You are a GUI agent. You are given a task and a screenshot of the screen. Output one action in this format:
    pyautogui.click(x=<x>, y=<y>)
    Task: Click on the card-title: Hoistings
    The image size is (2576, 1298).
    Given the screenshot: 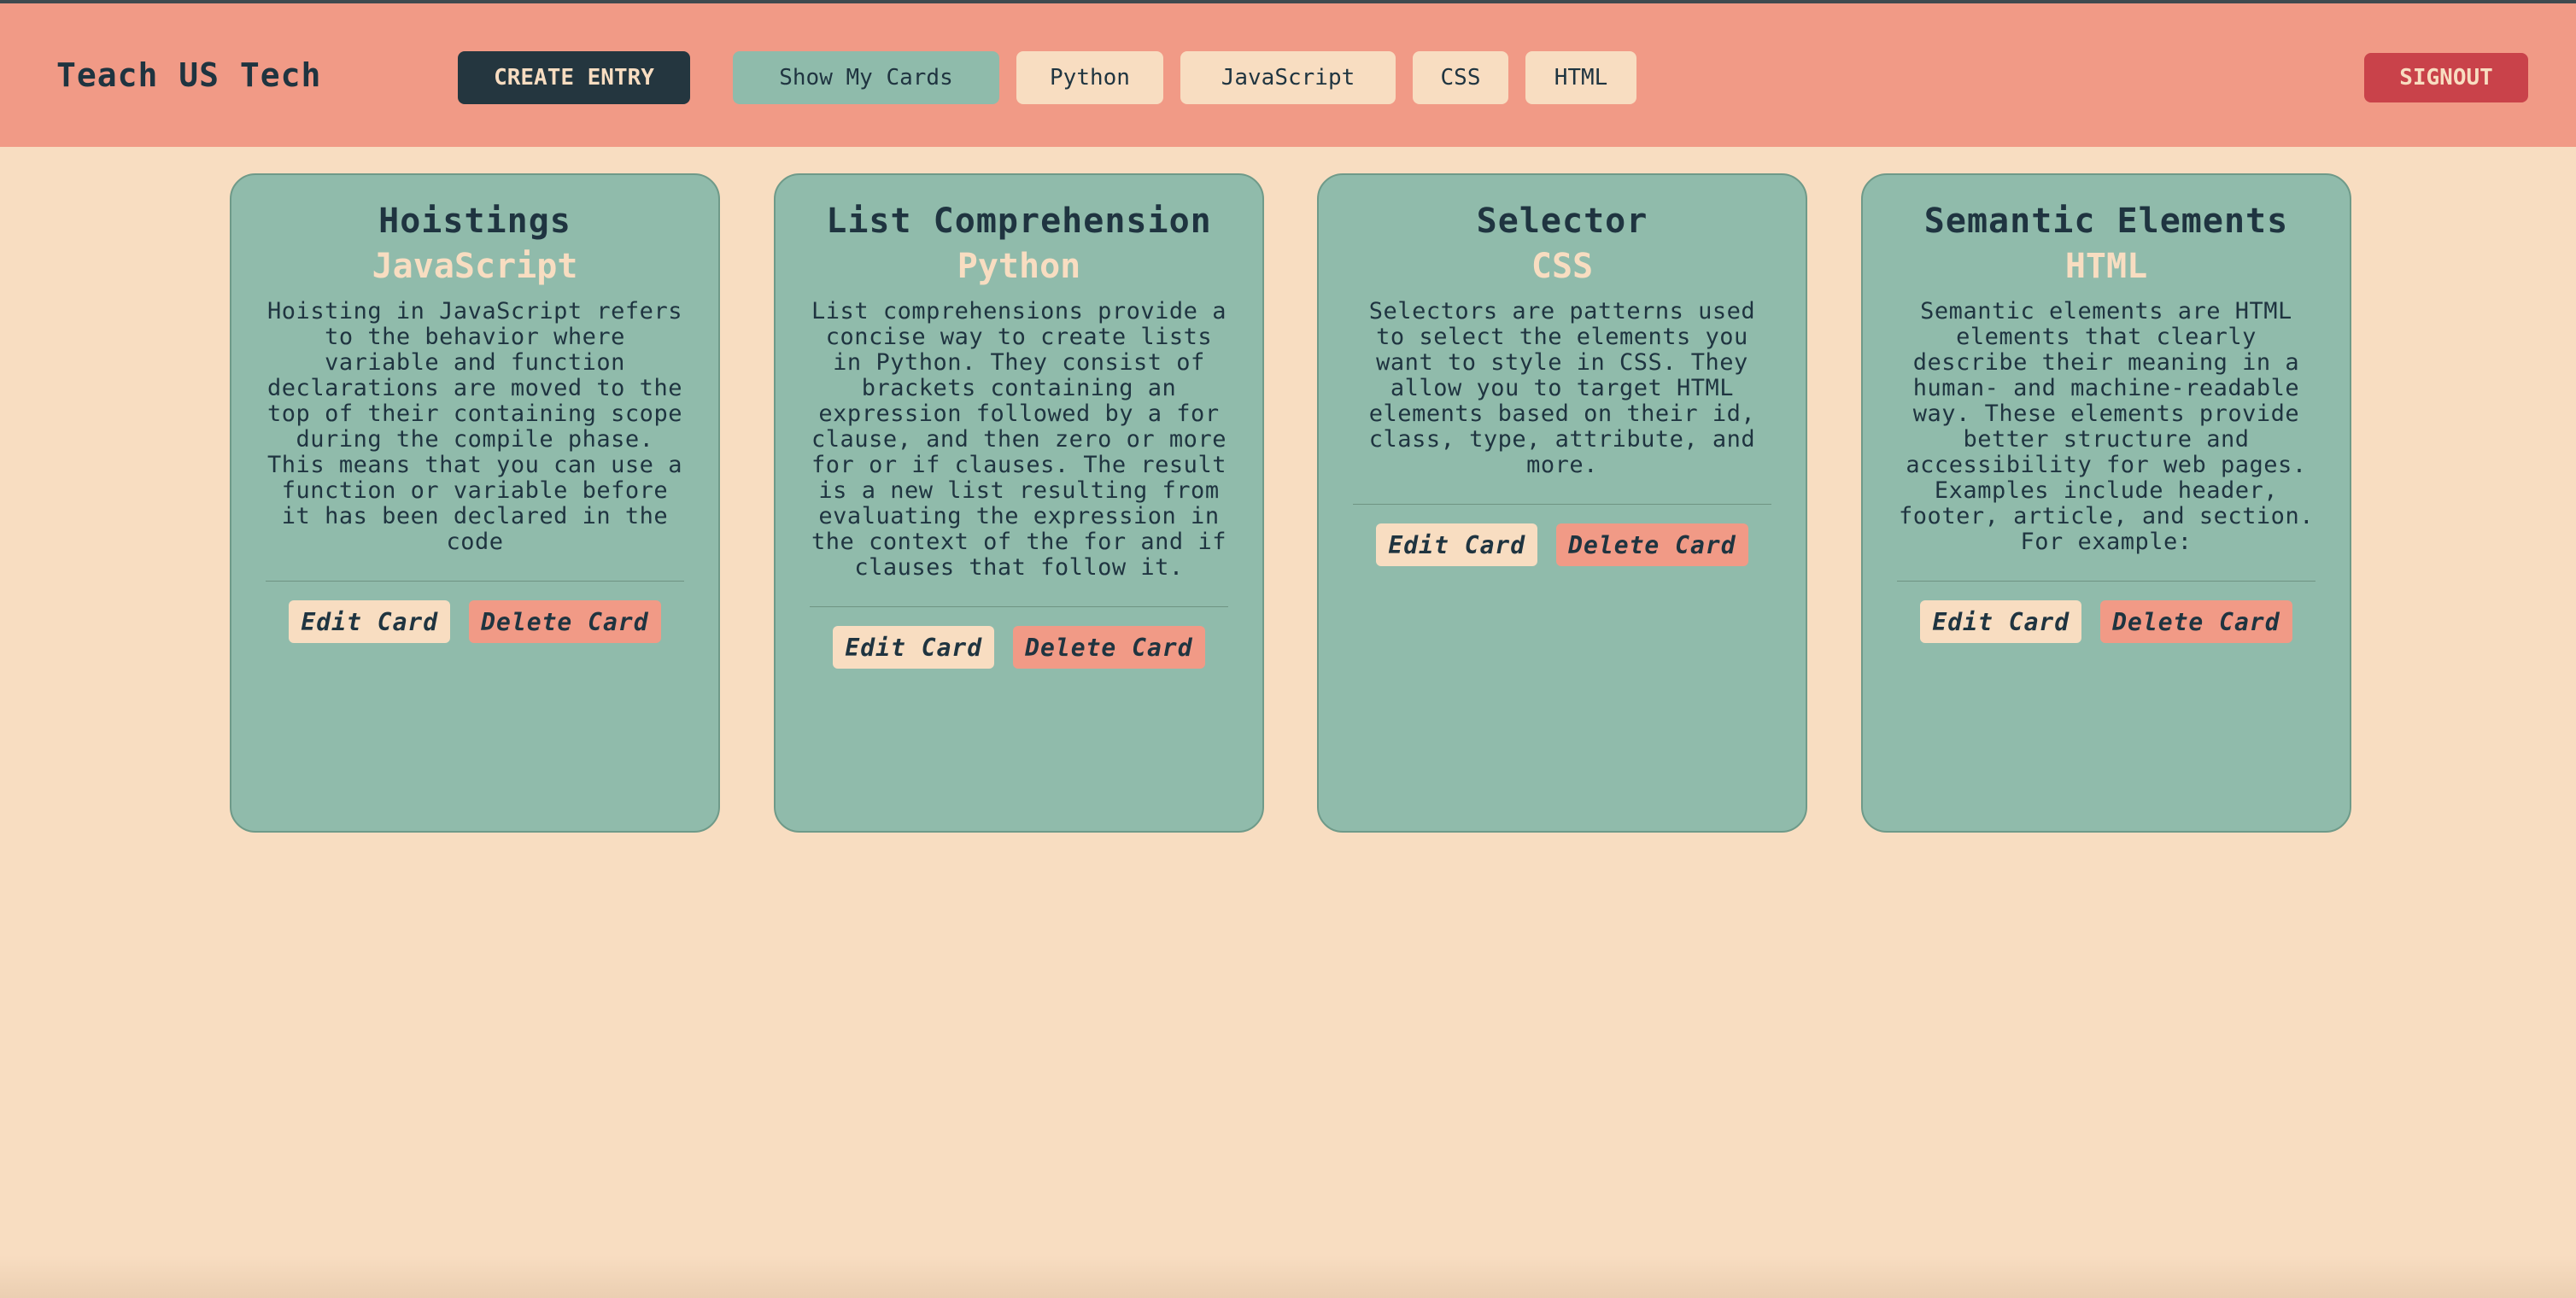 What is the action you would take?
    pyautogui.click(x=474, y=222)
    